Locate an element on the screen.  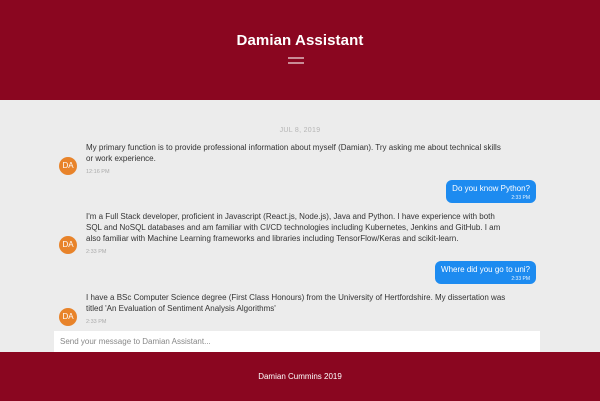
footer-text: Damian Cummins 2019 is located at coordinates (300, 376).